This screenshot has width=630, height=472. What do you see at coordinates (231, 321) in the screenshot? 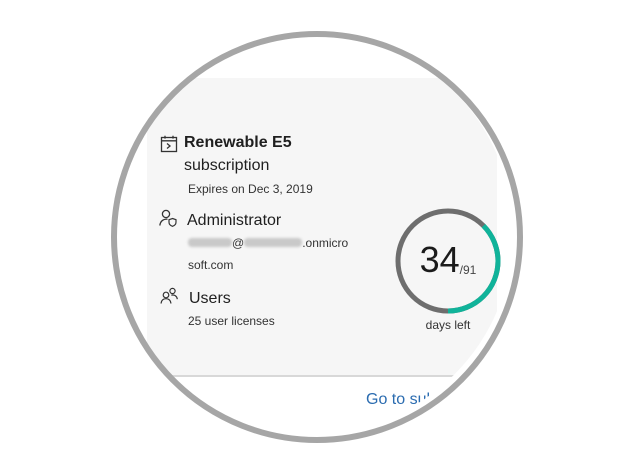
I see `user-licenses: 25 user licenses` at bounding box center [231, 321].